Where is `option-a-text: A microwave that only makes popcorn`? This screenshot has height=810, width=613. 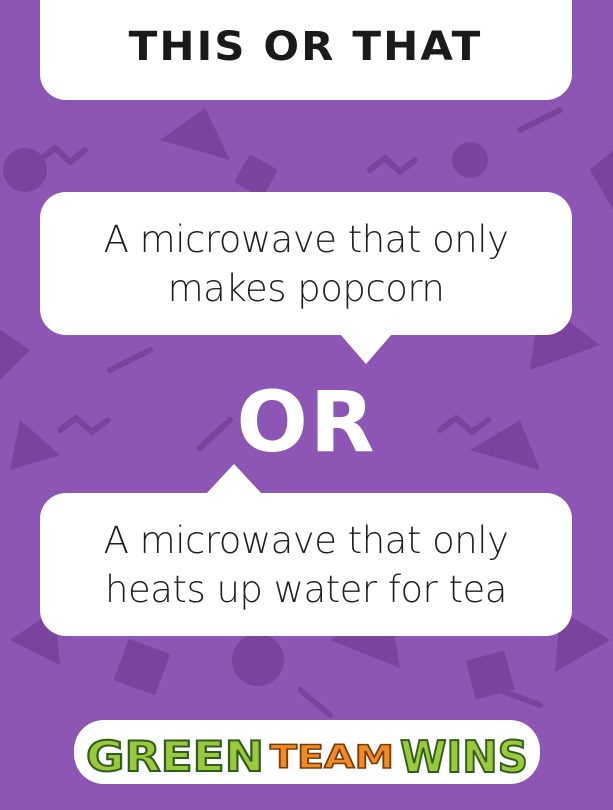 option-a-text: A microwave that only makes popcorn is located at coordinates (306, 264).